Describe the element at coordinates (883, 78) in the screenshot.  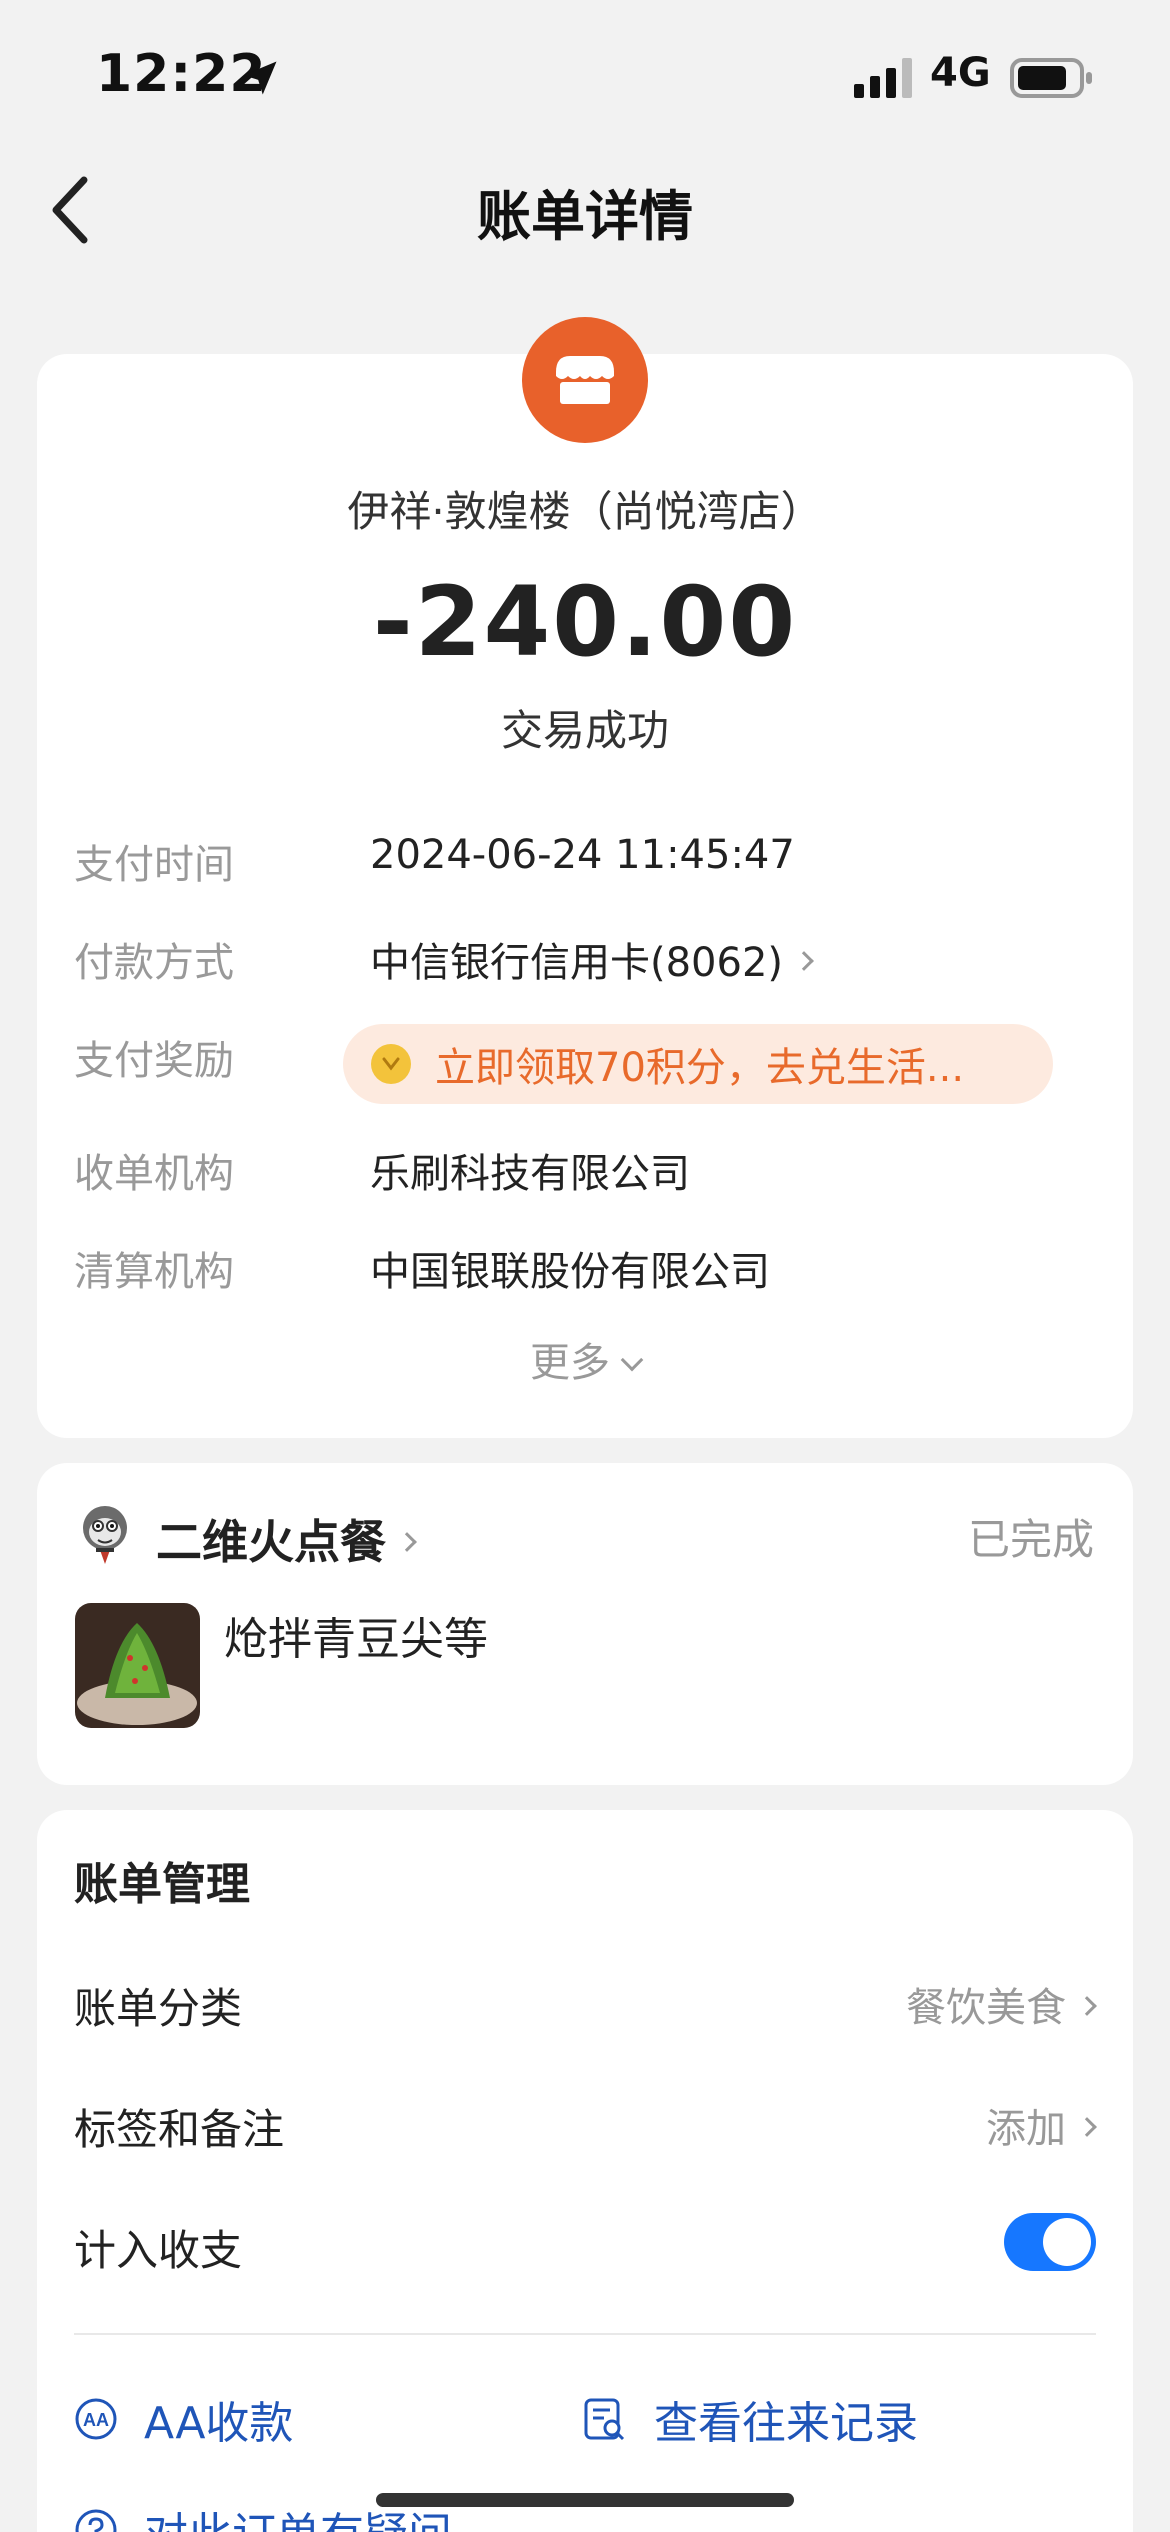
I see `cellular-signal-icon` at that location.